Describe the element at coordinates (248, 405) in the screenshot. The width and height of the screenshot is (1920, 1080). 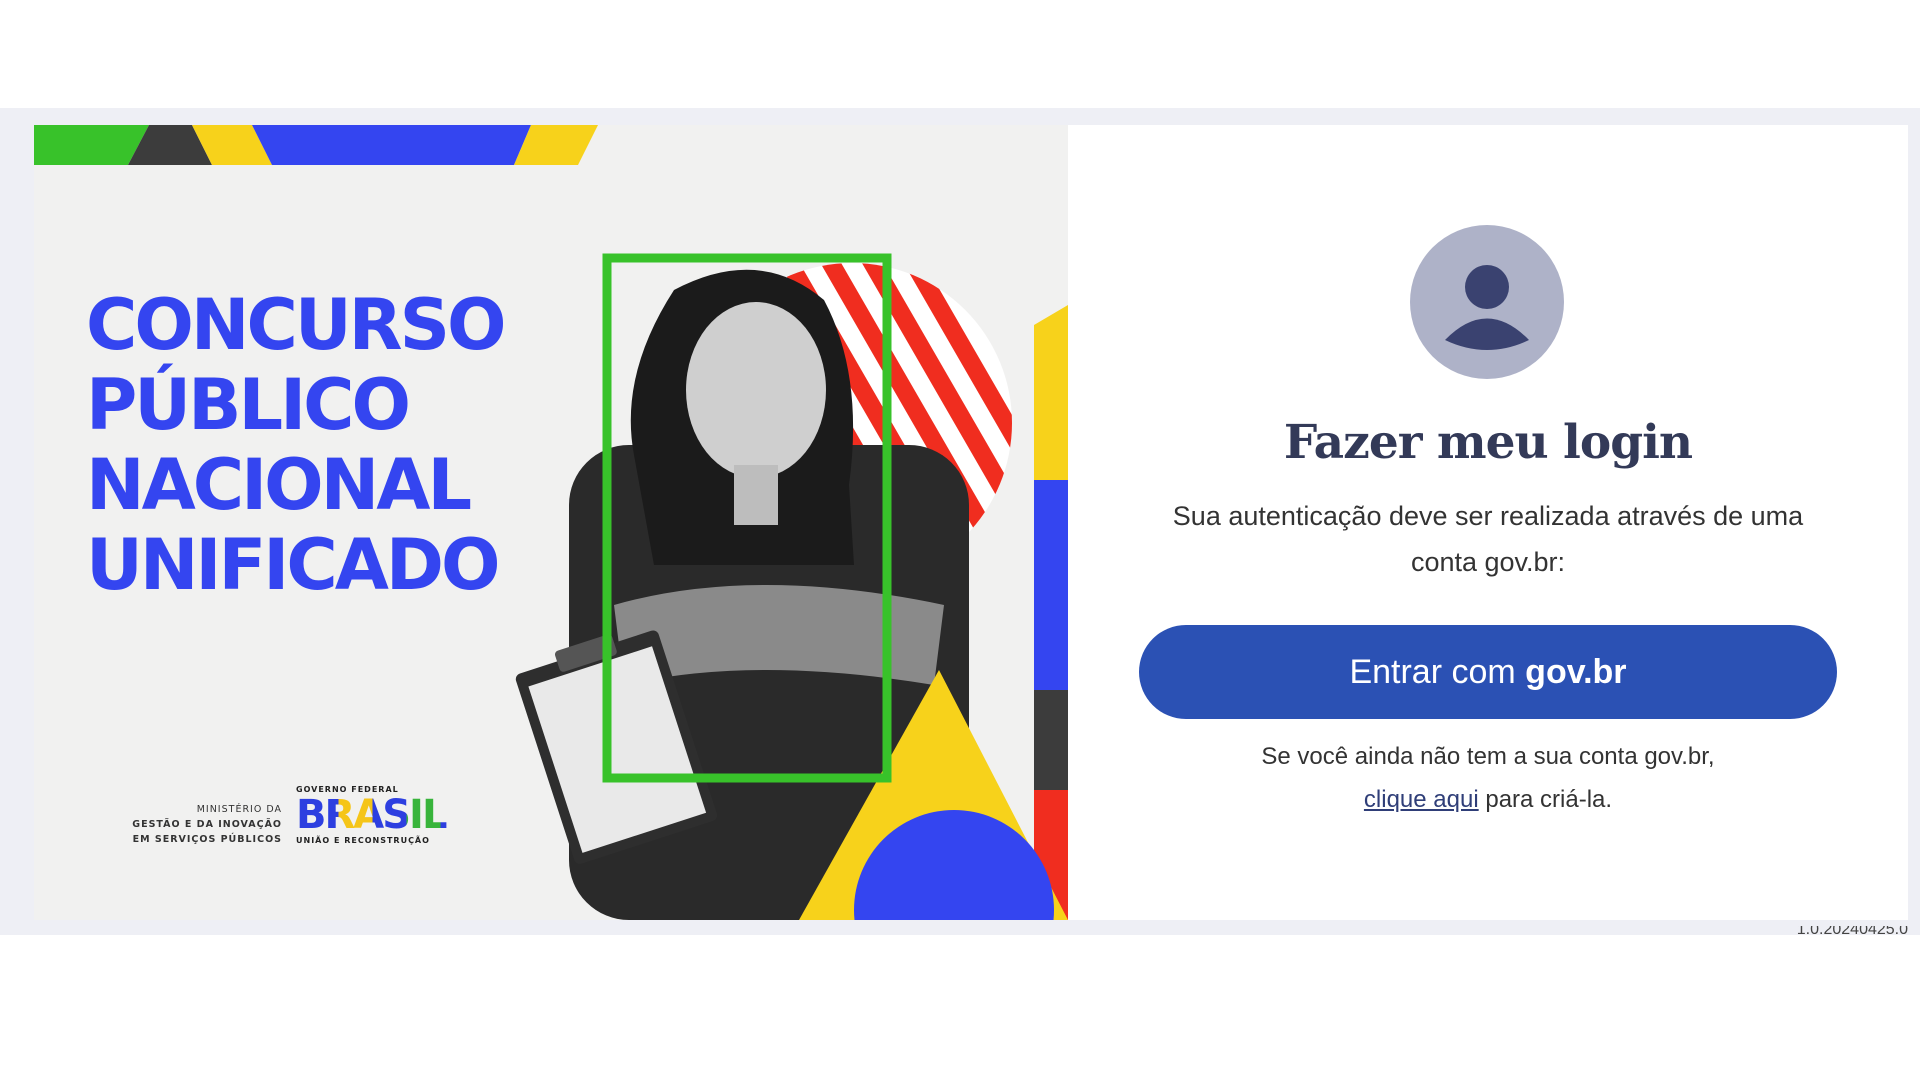
I see `banner-title-line: Público` at that location.